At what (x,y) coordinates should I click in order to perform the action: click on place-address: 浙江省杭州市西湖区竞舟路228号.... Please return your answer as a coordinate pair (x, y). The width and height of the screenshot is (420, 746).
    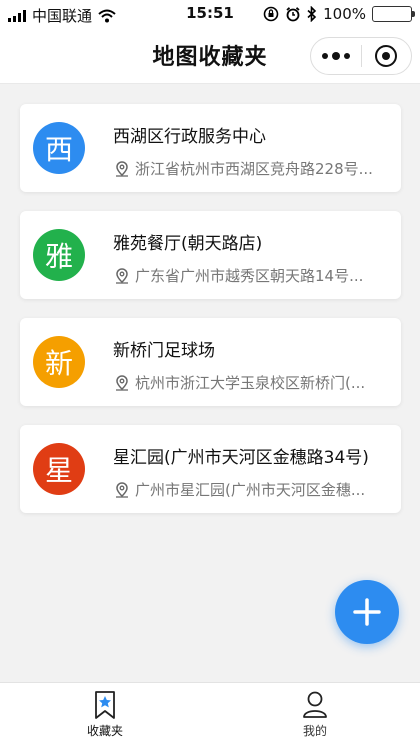
    Looking at the image, I should click on (254, 169).